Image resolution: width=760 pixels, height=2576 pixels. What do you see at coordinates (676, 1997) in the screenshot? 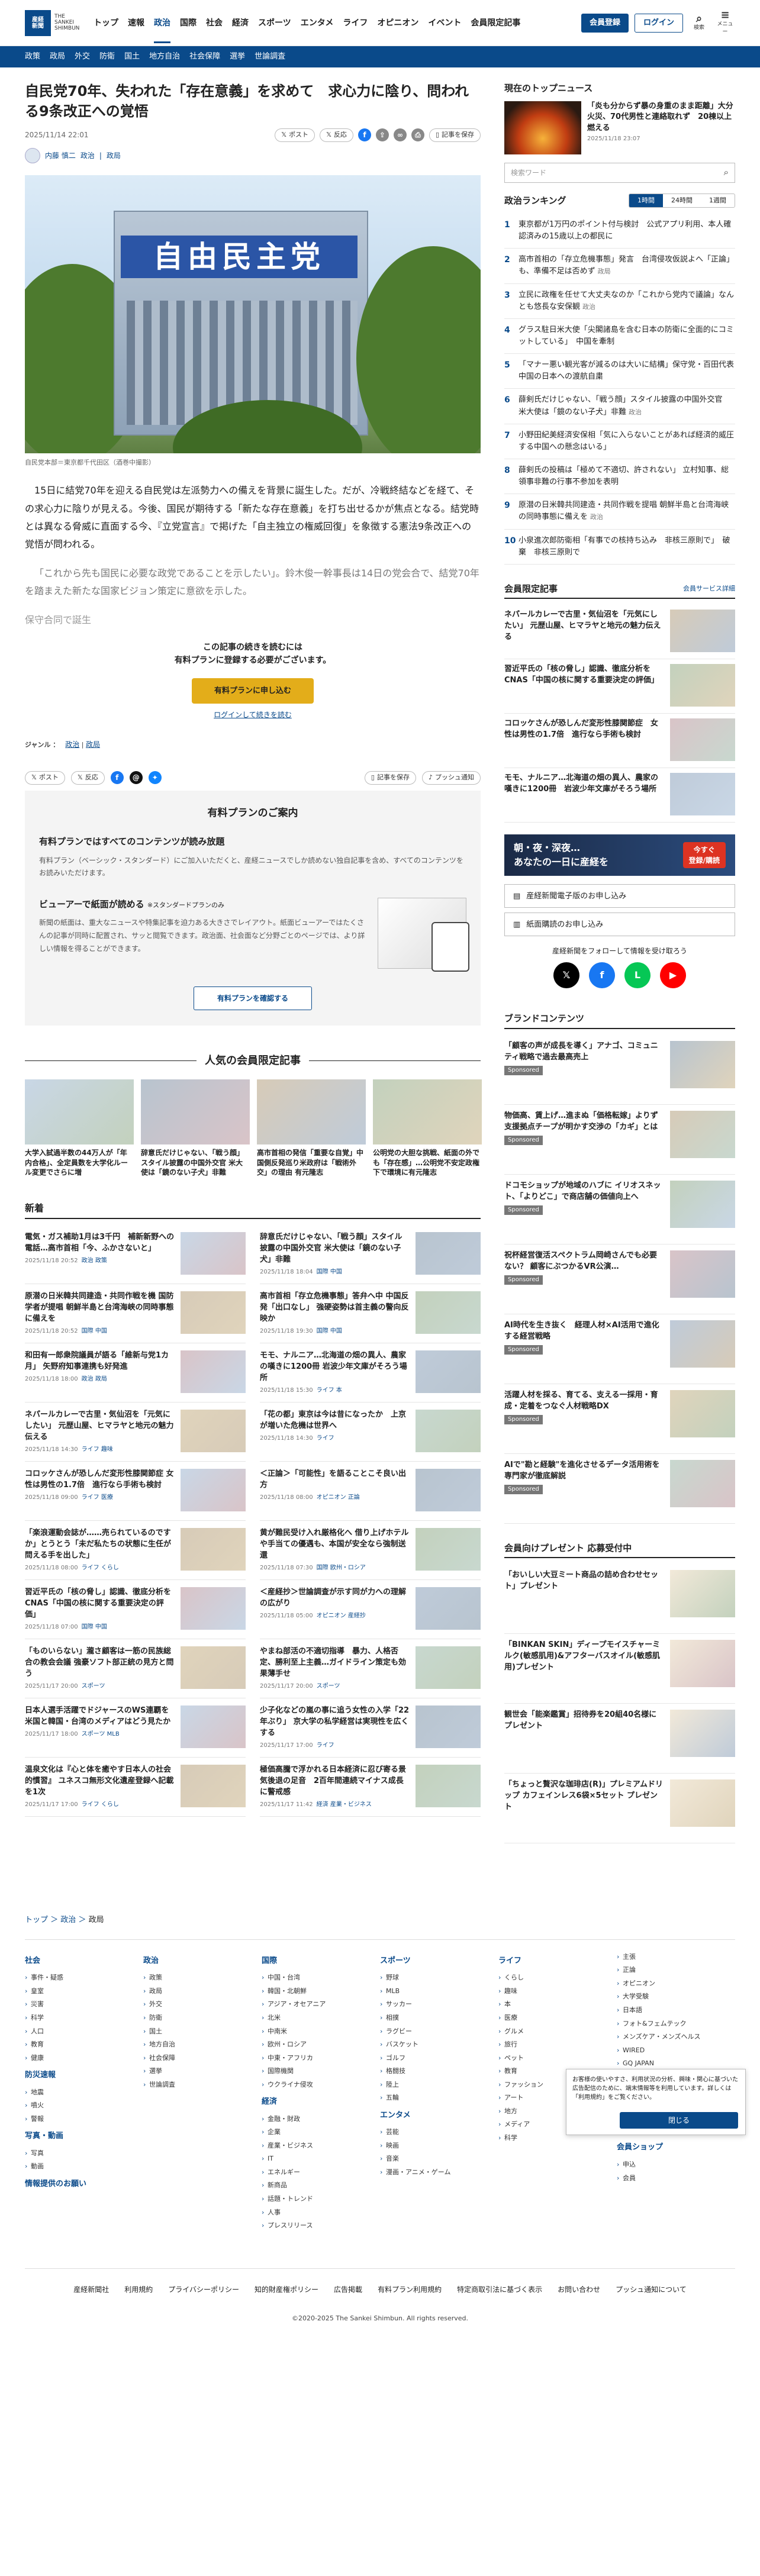
I see `footer-link: 大学受験` at bounding box center [676, 1997].